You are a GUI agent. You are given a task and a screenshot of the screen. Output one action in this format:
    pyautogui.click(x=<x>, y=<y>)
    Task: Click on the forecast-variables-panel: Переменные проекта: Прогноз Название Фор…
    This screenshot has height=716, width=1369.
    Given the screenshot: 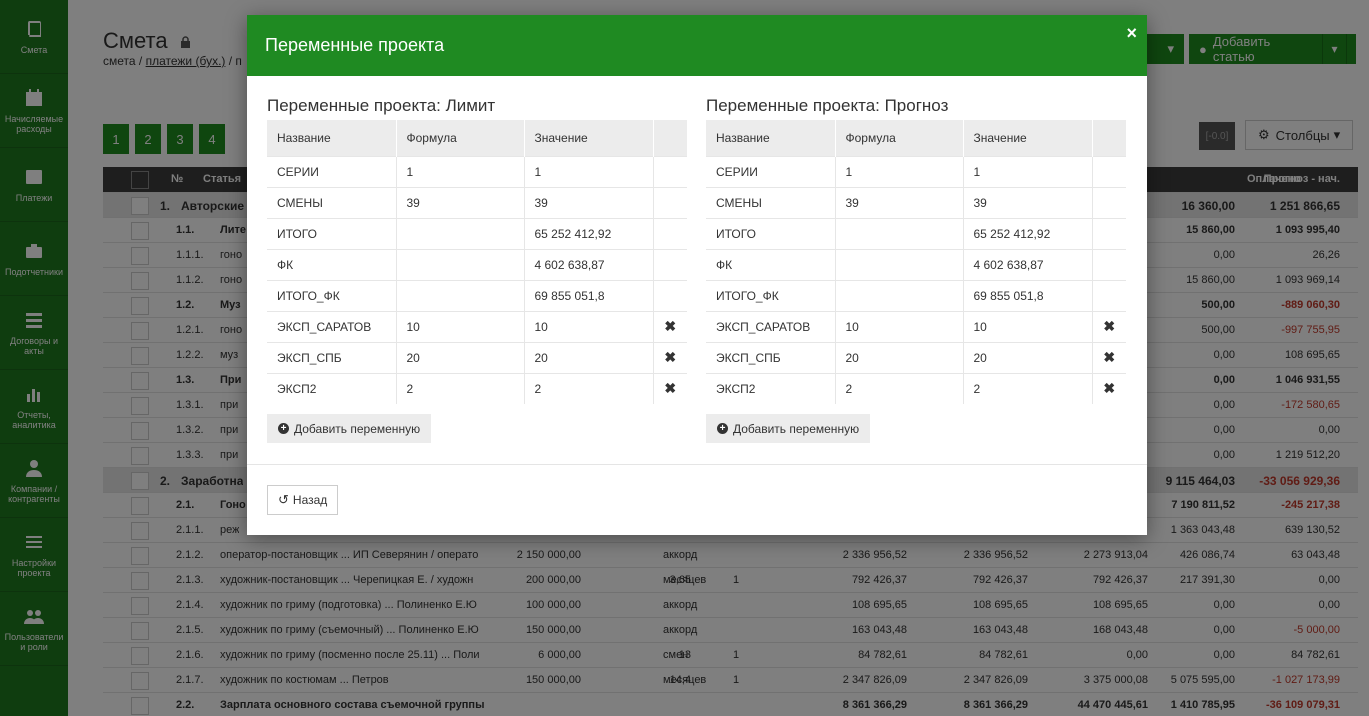 What is the action you would take?
    pyautogui.click(x=916, y=269)
    